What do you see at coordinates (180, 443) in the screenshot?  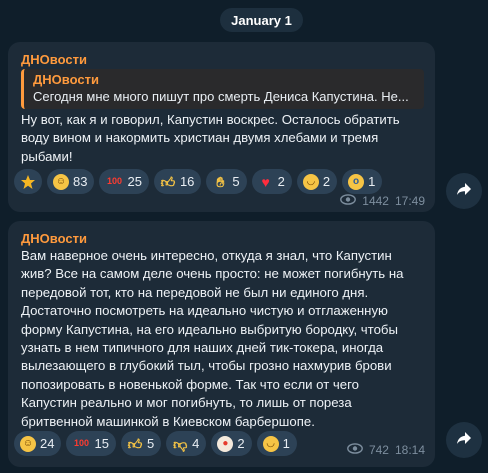 I see `thumbs-down-emoji-icon: 👎︎` at bounding box center [180, 443].